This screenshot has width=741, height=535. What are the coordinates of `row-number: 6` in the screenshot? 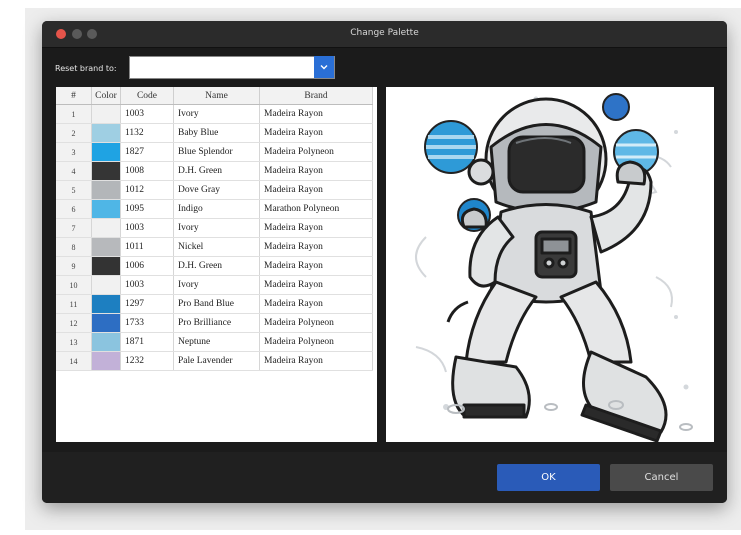 It's located at (74, 209).